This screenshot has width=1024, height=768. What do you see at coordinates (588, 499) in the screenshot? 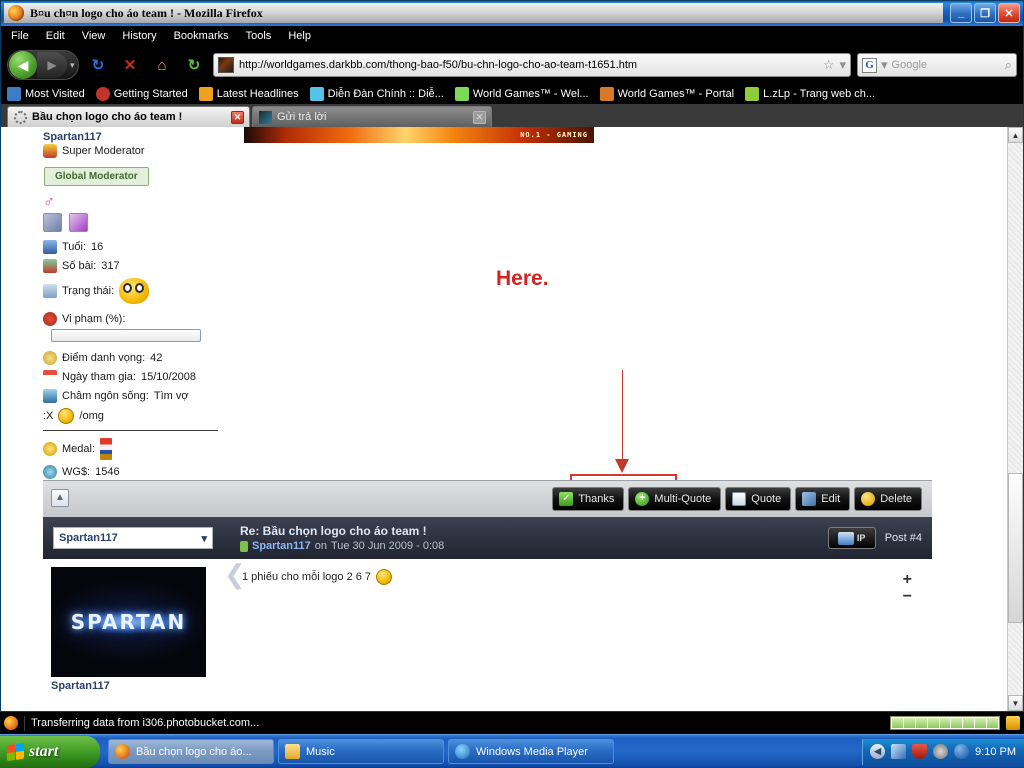
I see `thanks-button: ✓ Thanks` at bounding box center [588, 499].